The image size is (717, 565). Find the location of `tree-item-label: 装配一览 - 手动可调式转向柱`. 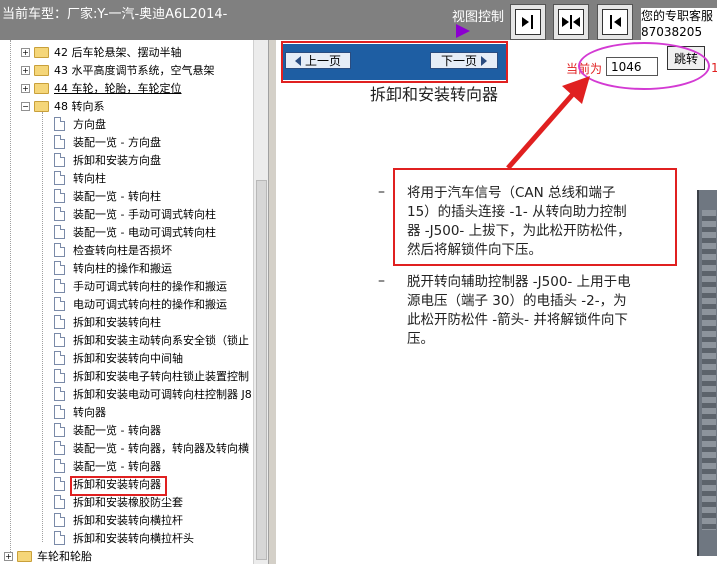

tree-item-label: 装配一览 - 手动可调式转向柱 is located at coordinates (144, 214).